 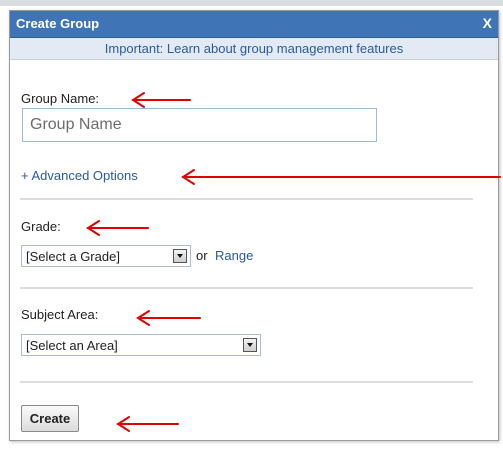 What do you see at coordinates (254, 24) in the screenshot?
I see `dialog-titlebar: Create Group X` at bounding box center [254, 24].